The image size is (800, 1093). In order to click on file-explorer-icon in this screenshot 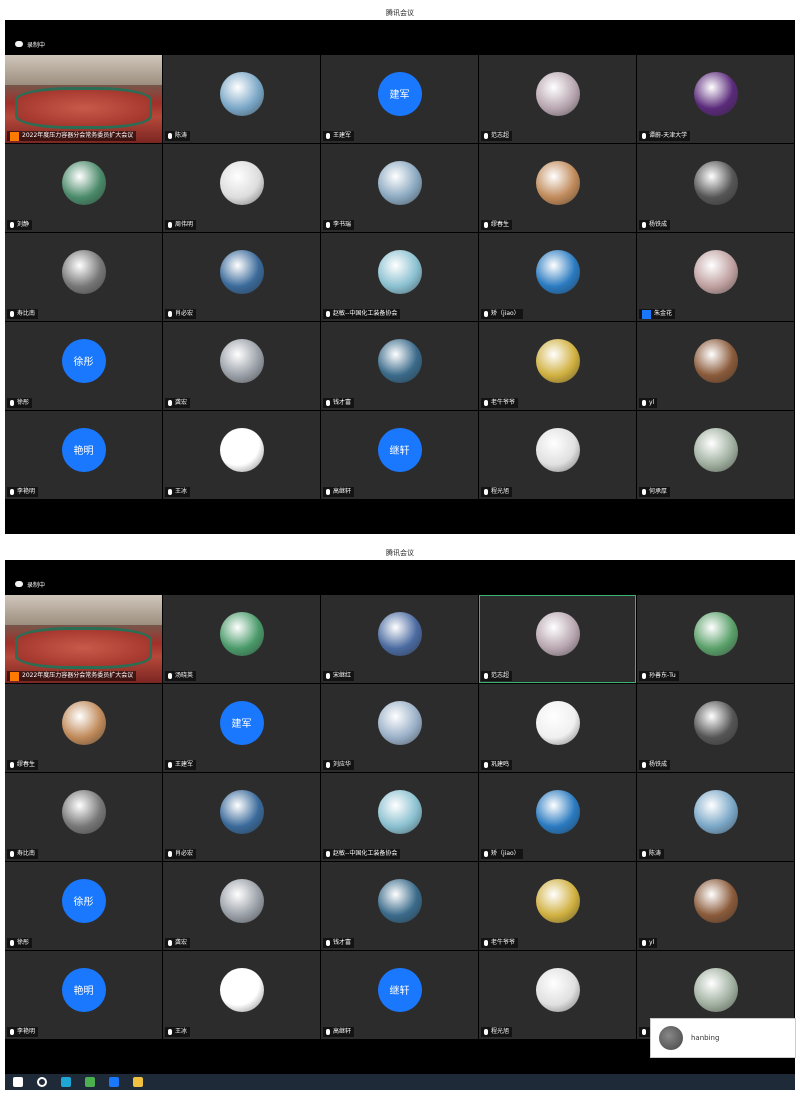, I will do `click(138, 1082)`.